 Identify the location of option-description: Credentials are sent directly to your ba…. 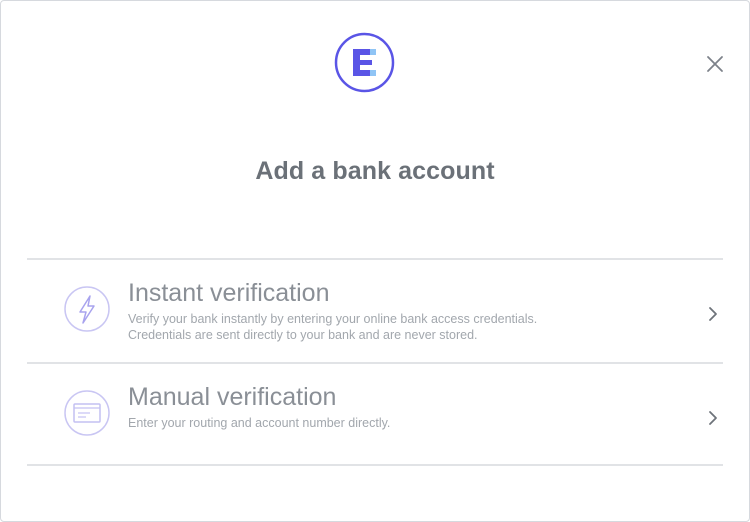
(303, 335).